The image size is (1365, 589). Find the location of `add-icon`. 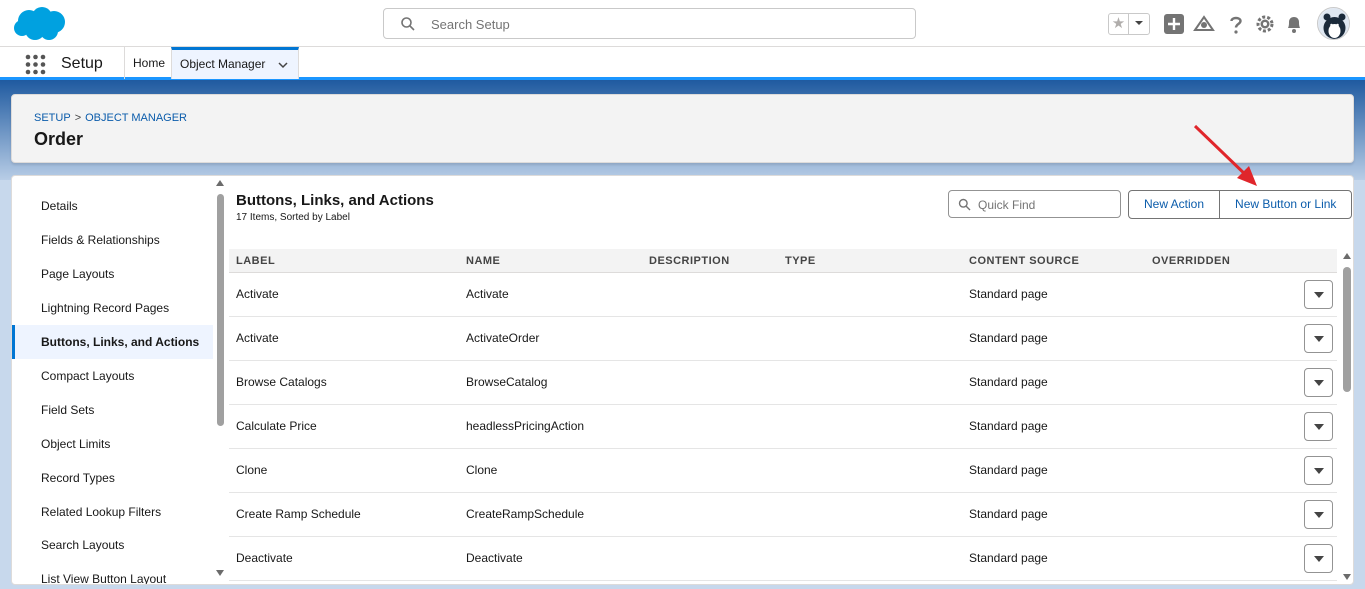

add-icon is located at coordinates (1174, 24).